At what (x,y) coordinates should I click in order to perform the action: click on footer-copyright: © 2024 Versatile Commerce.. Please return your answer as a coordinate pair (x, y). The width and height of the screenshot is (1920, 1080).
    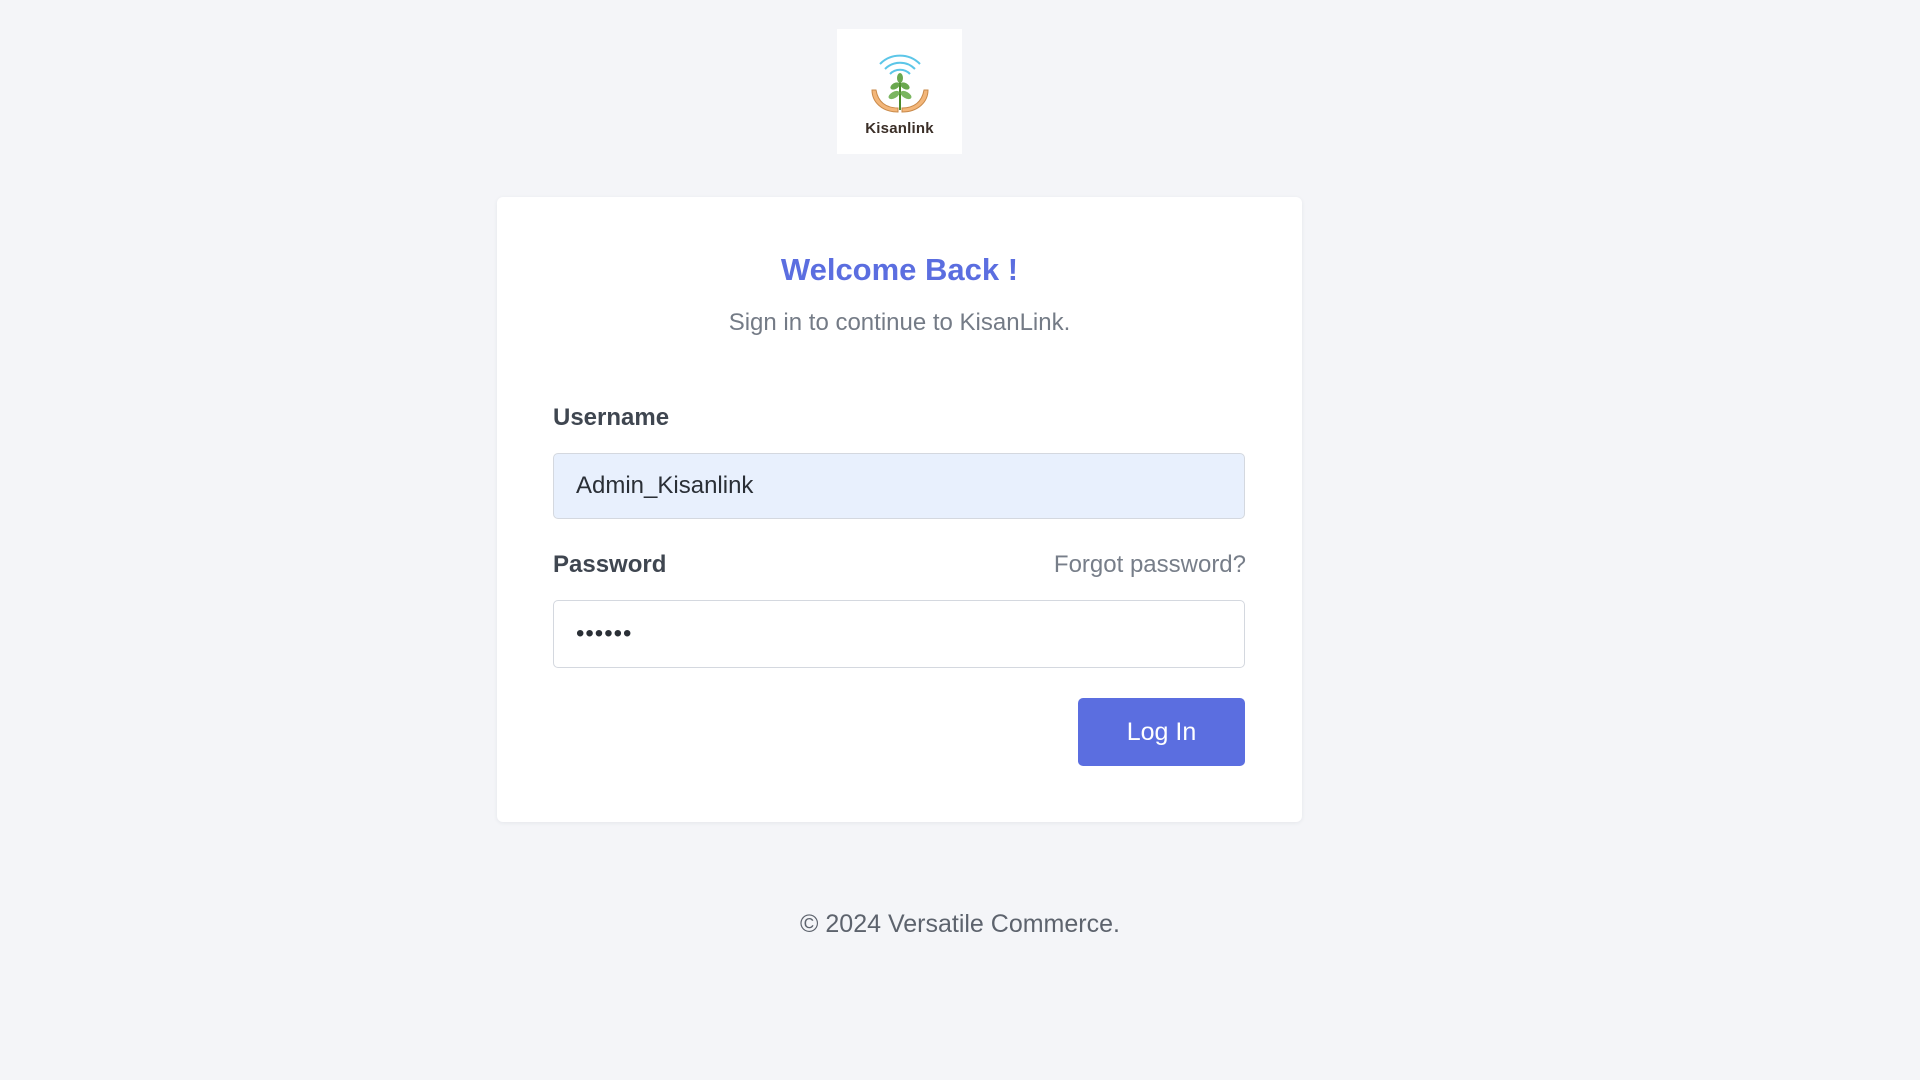
    Looking at the image, I should click on (960, 924).